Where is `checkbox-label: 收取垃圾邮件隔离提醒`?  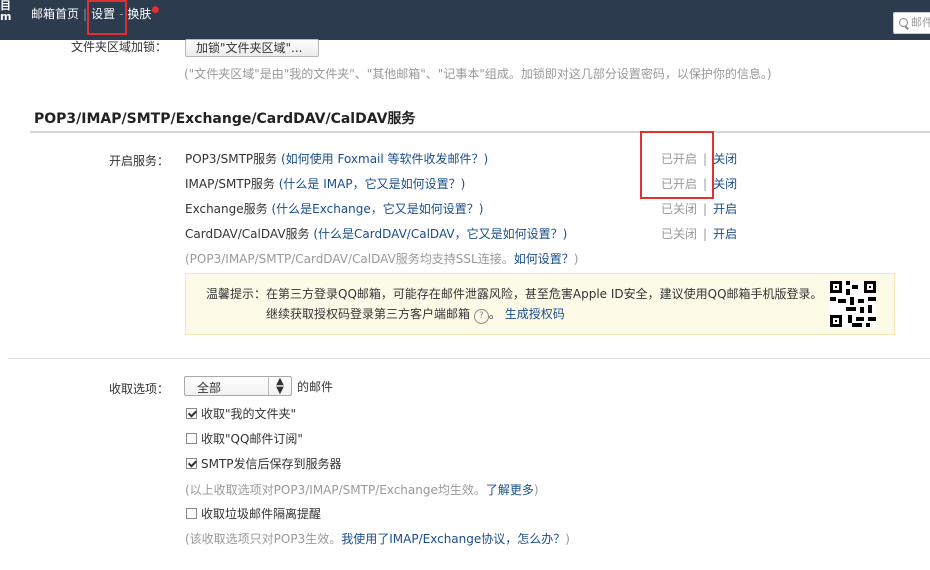 checkbox-label: 收取垃圾邮件隔离提醒 is located at coordinates (261, 514).